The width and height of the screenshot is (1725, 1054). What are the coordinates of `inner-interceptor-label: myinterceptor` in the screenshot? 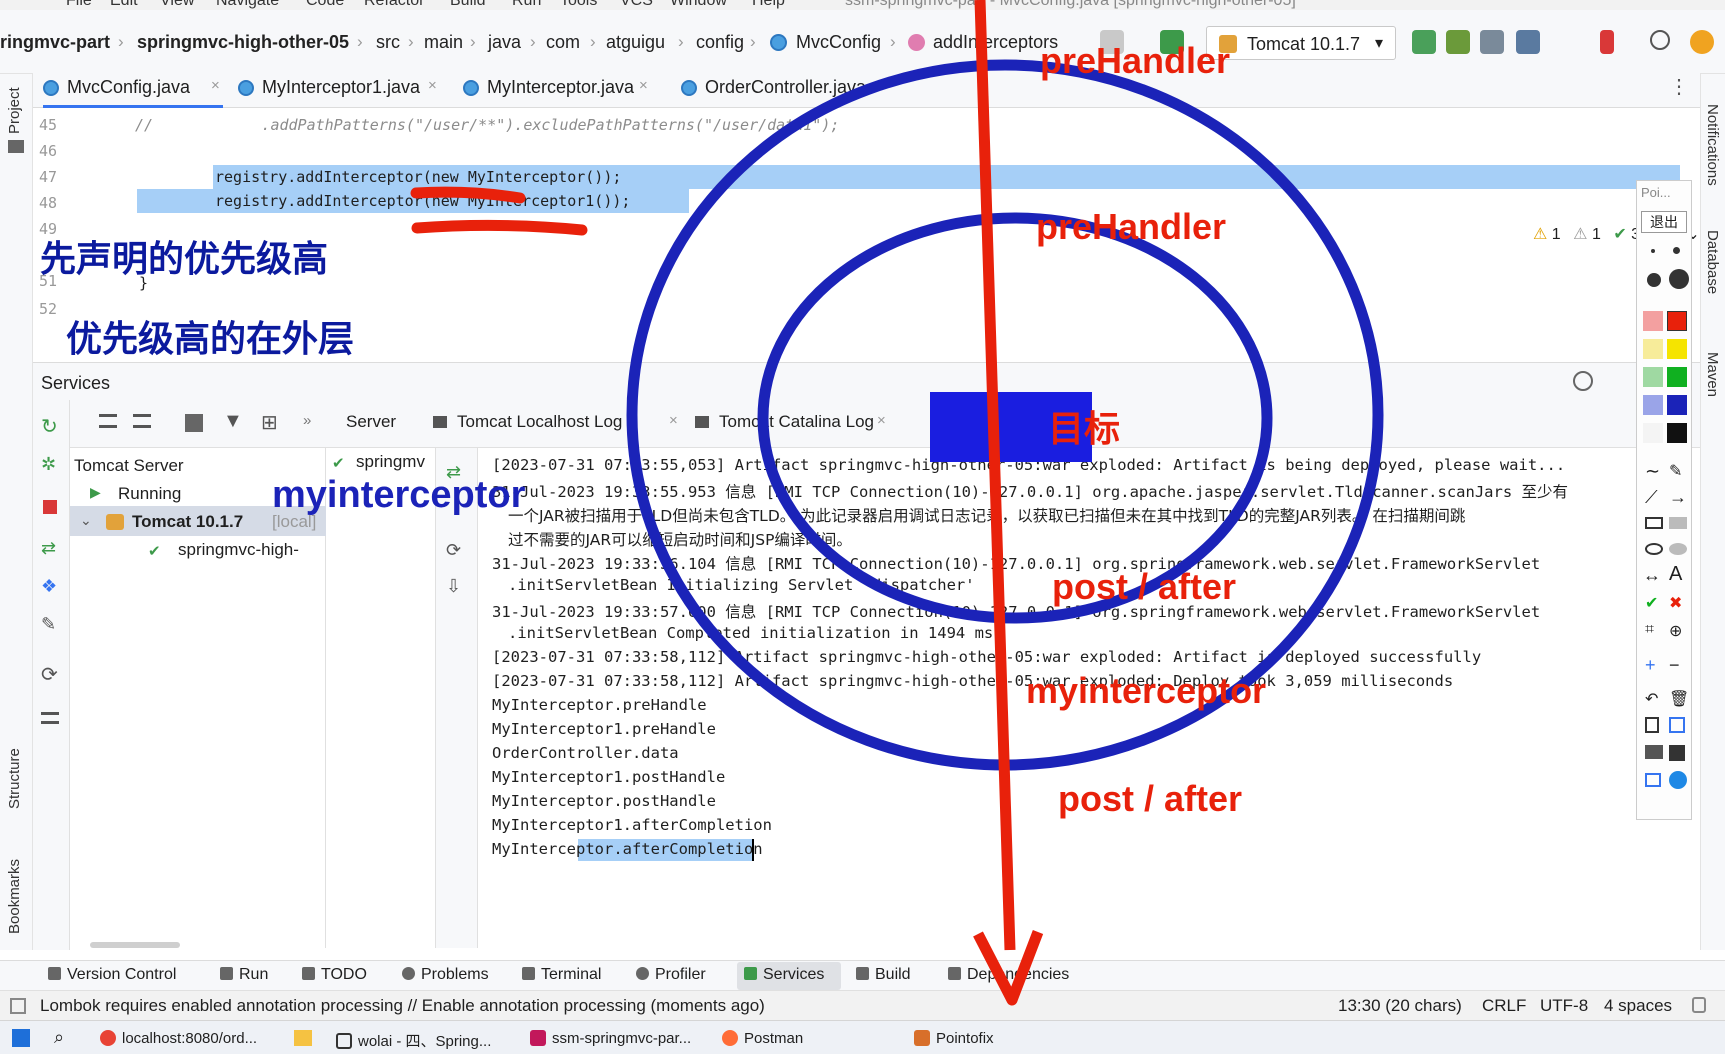 It's located at (1146, 690).